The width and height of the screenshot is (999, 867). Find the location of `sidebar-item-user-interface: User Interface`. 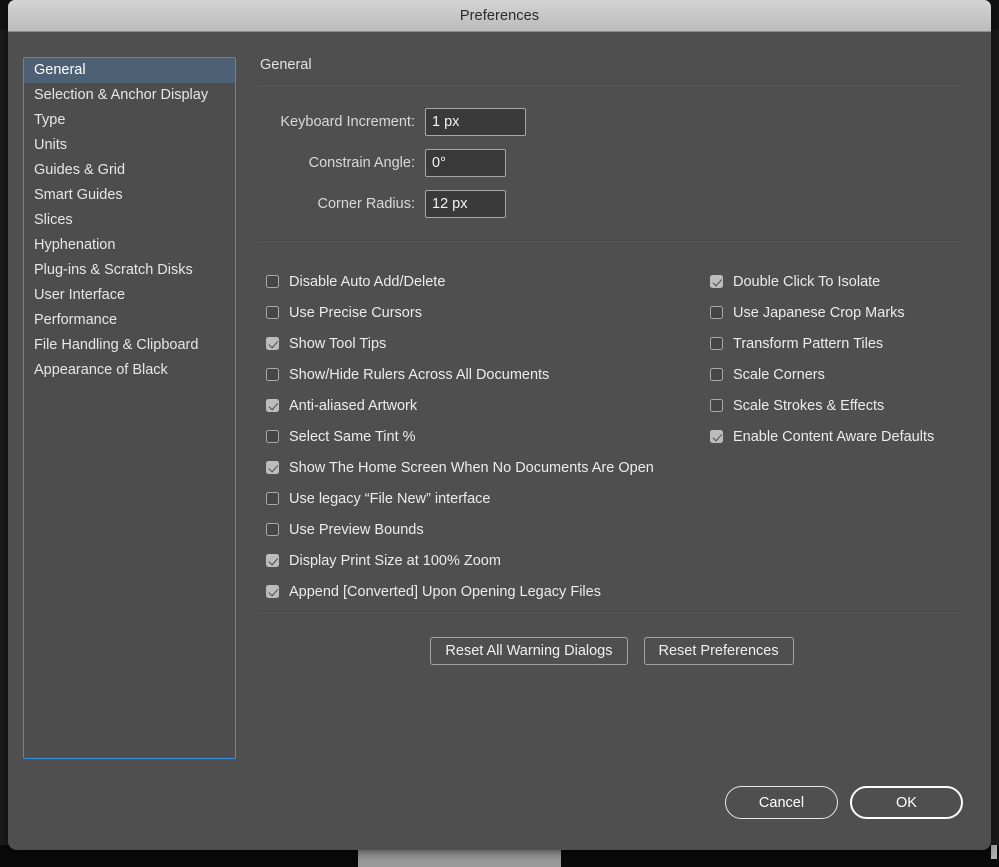

sidebar-item-user-interface: User Interface is located at coordinates (129, 295).